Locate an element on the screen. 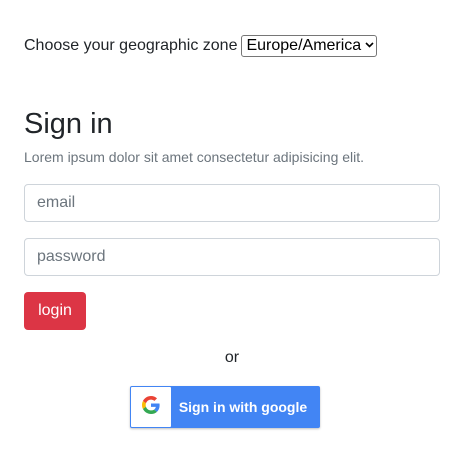 This screenshot has height=470, width=462. geographic-zone-value: Europe/America is located at coordinates (304, 45).